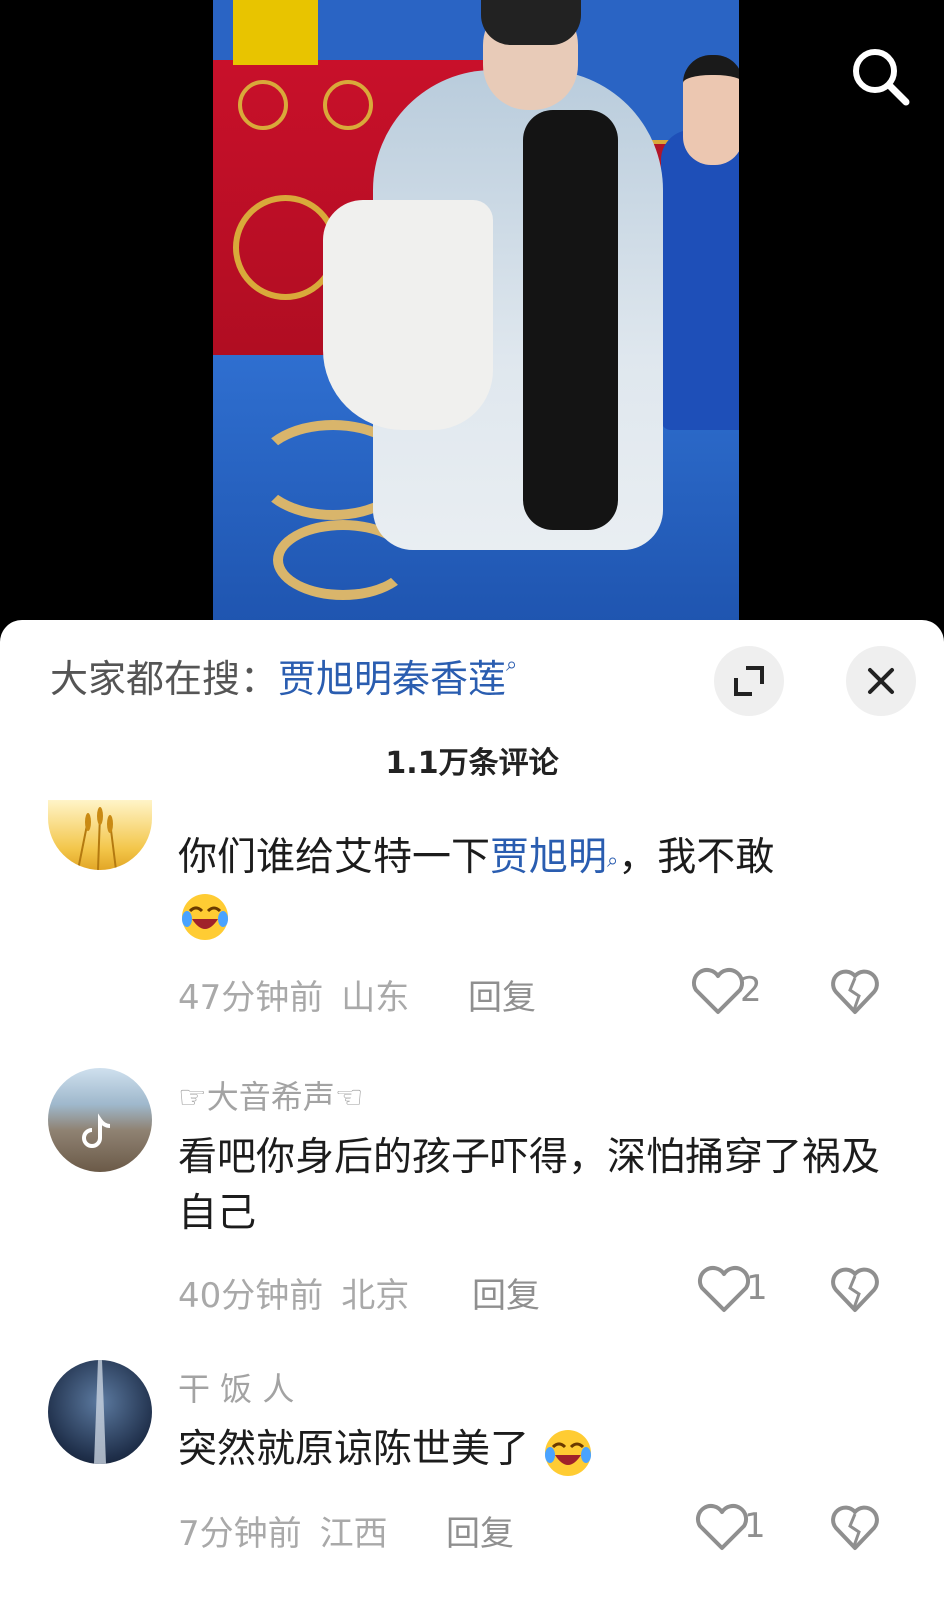 Image resolution: width=944 pixels, height=1602 pixels. What do you see at coordinates (164, 679) in the screenshot?
I see `hot-search-prefix: 大家都在搜：` at bounding box center [164, 679].